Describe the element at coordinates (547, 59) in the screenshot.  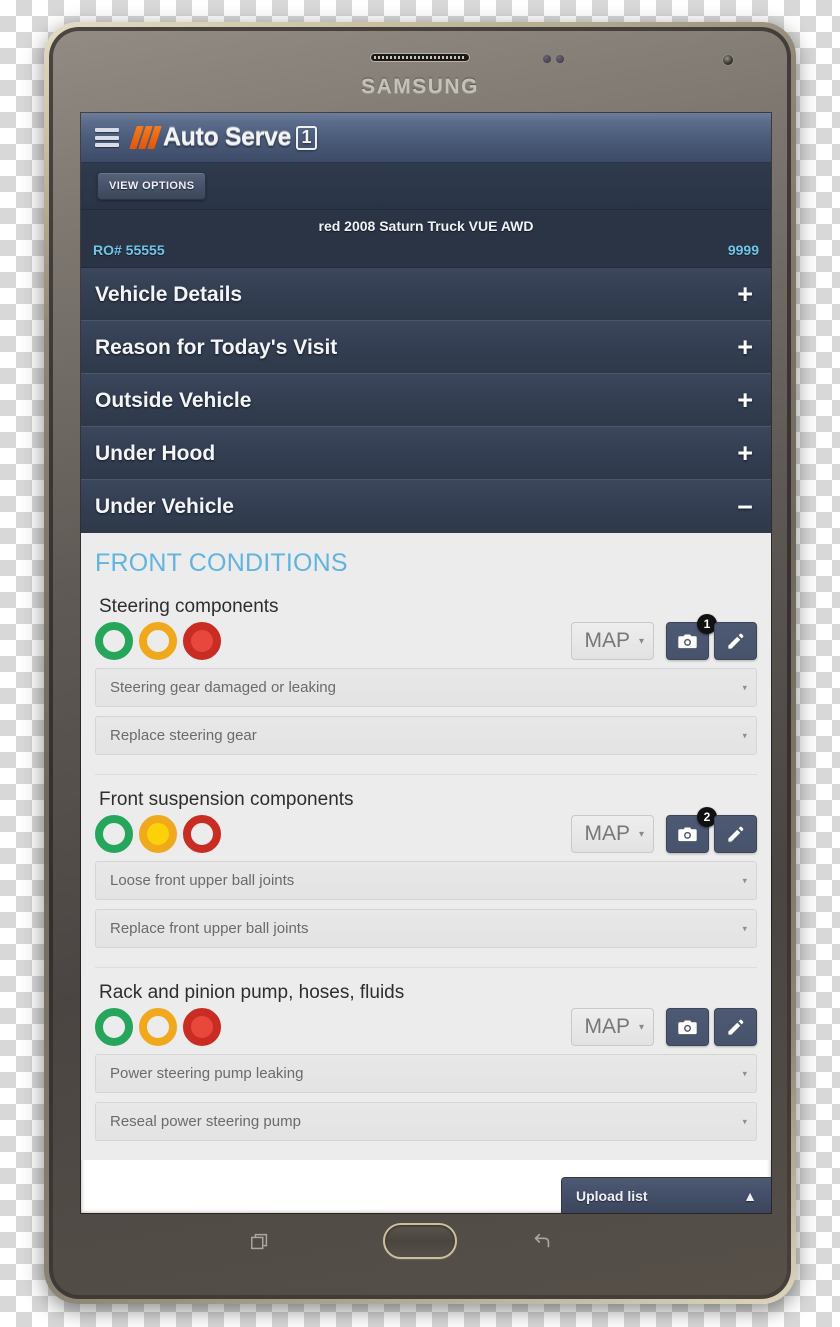
I see `proximity-sensor-icon` at that location.